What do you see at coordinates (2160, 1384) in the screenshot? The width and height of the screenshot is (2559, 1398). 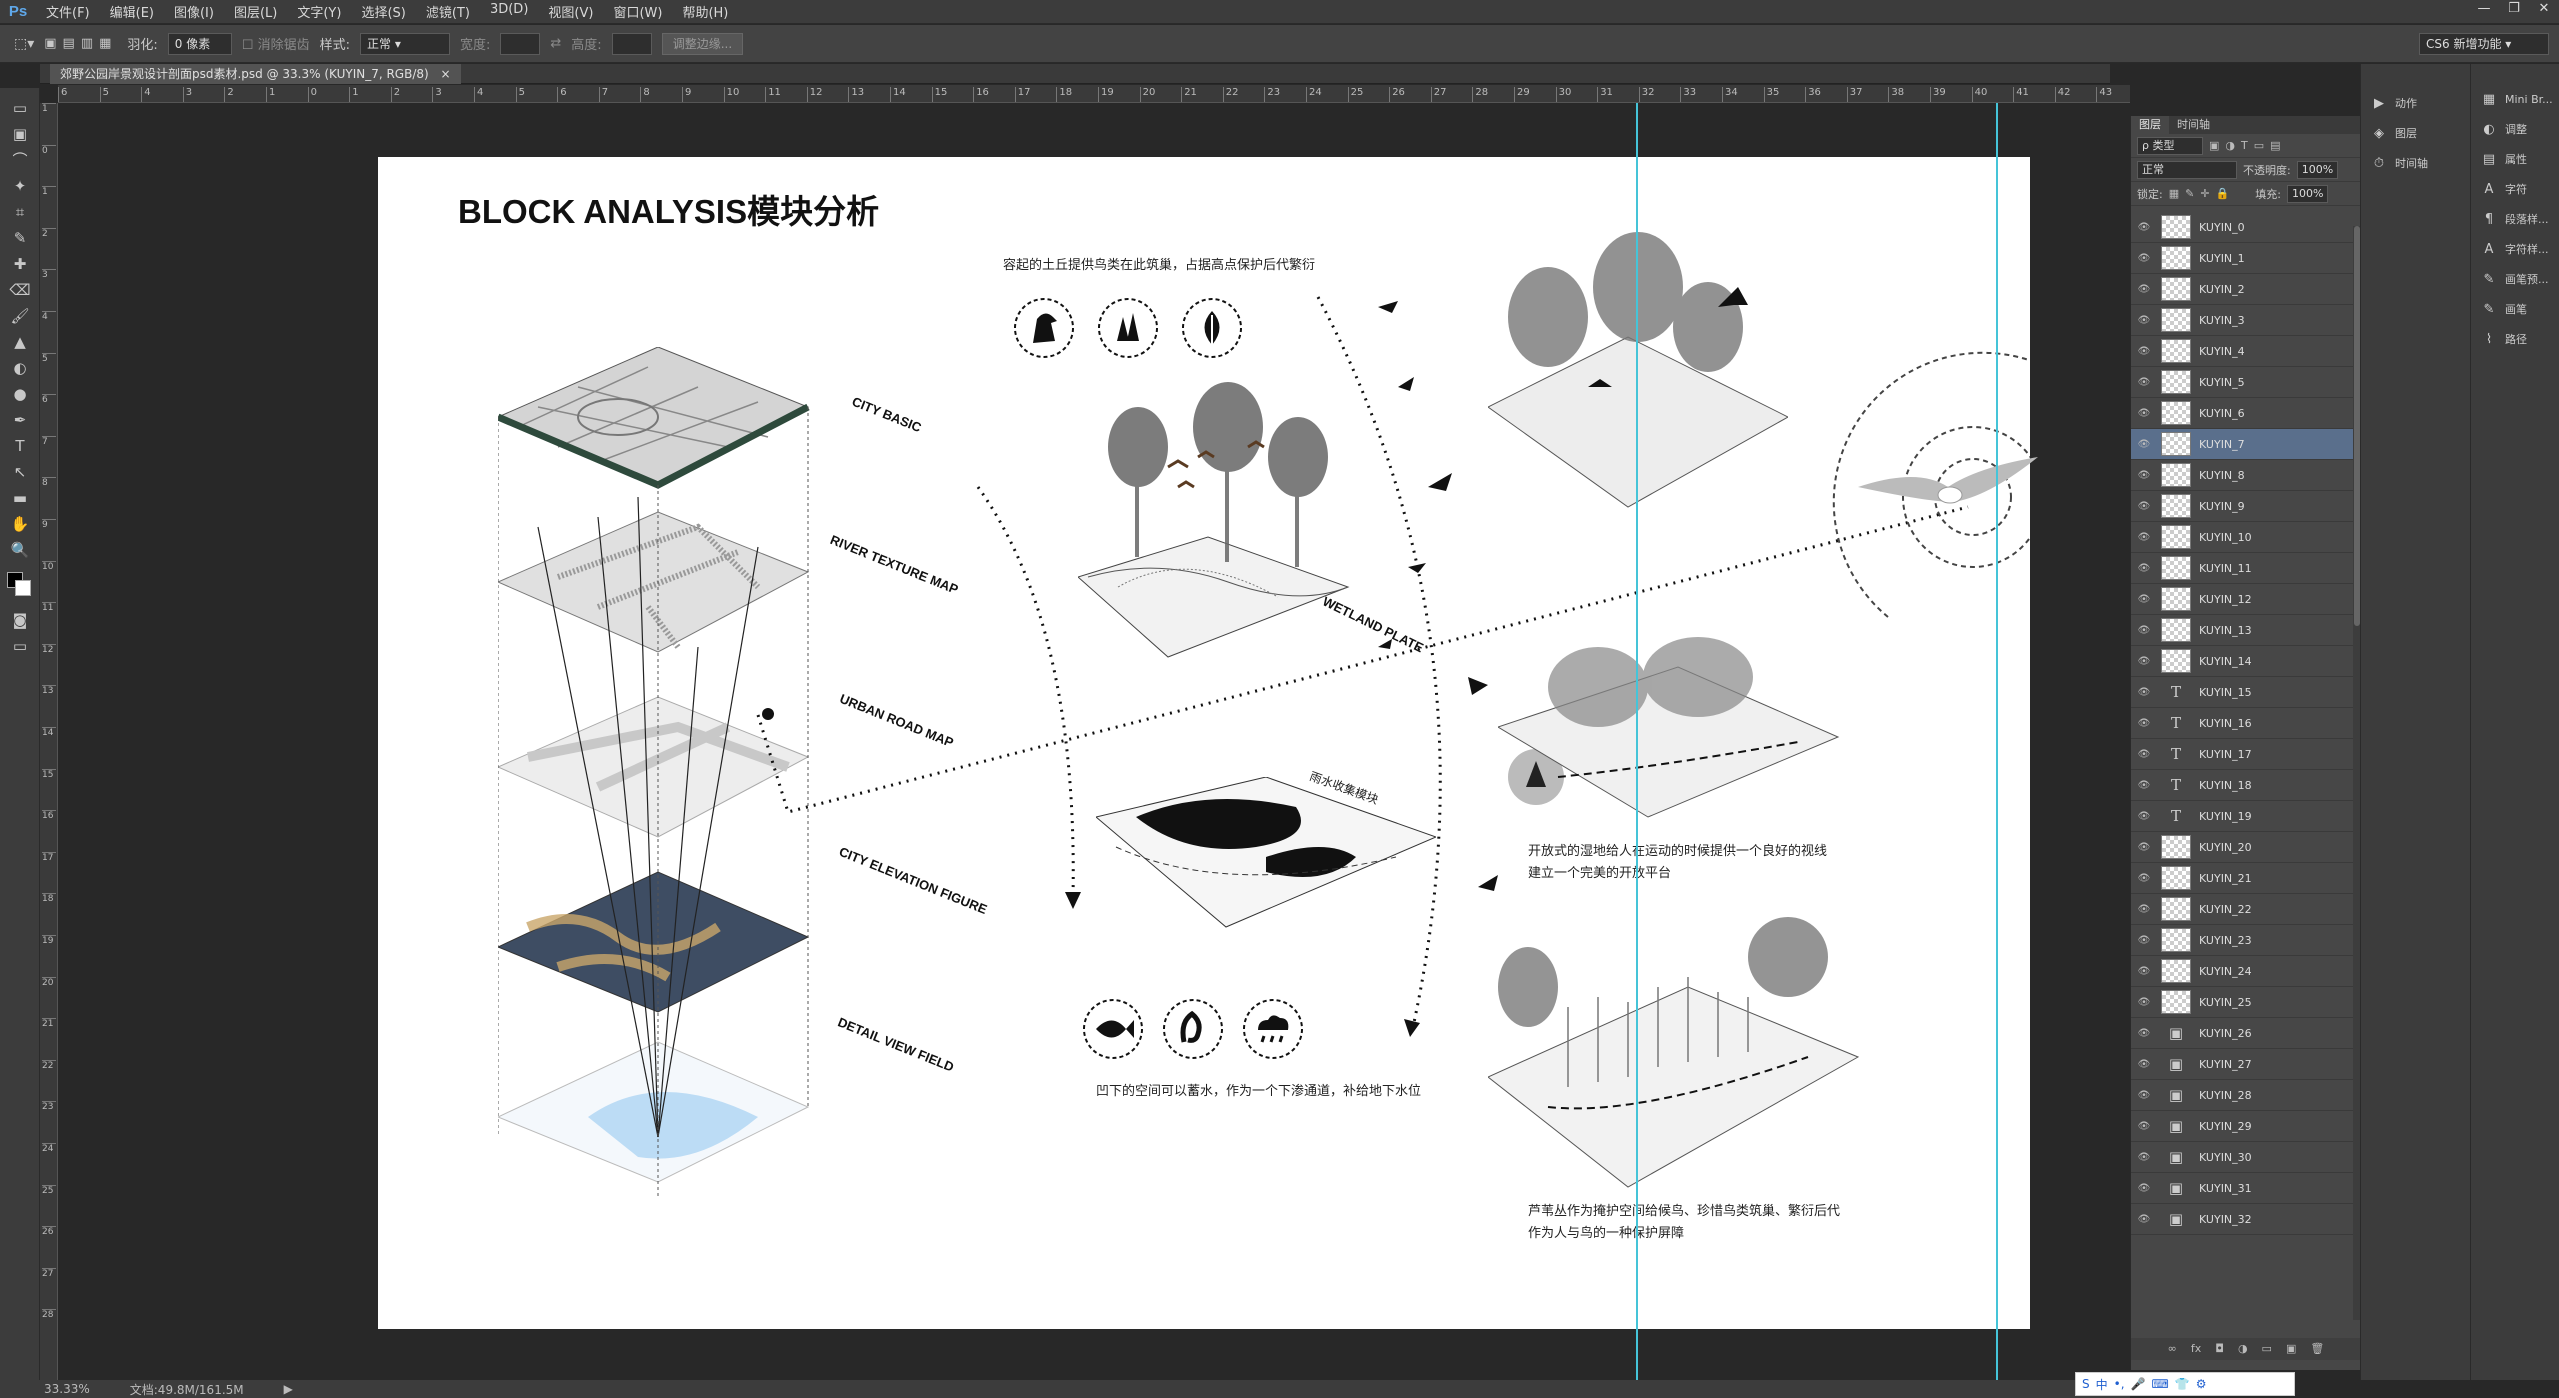 I see `ime-icon-4: ⌨` at bounding box center [2160, 1384].